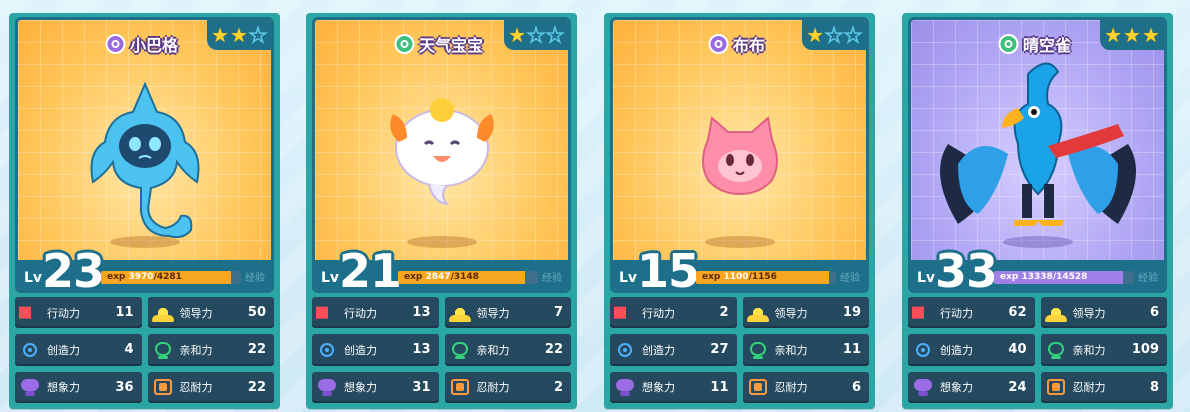 This screenshot has height=412, width=1190. I want to click on level-bar: Lv 15 exp 1100/1156 经验, so click(739, 269).